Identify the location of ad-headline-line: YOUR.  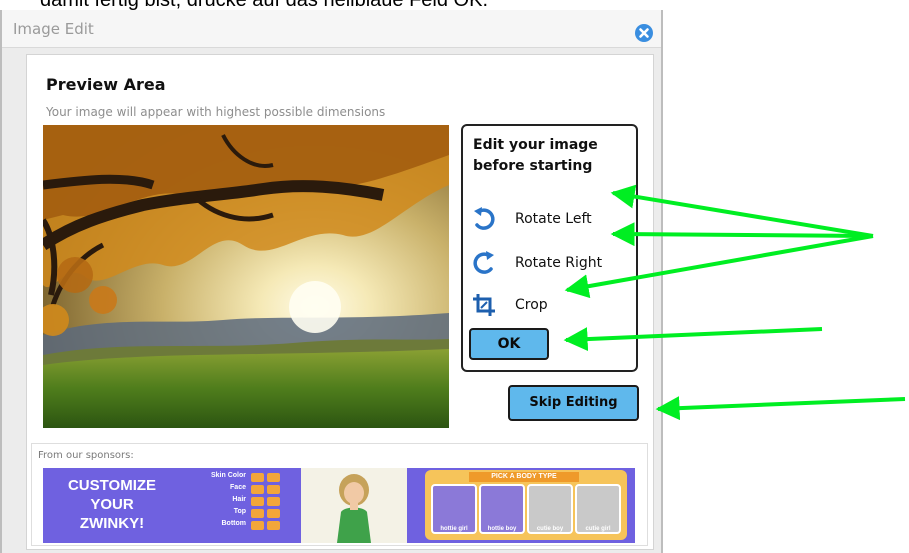
(112, 504).